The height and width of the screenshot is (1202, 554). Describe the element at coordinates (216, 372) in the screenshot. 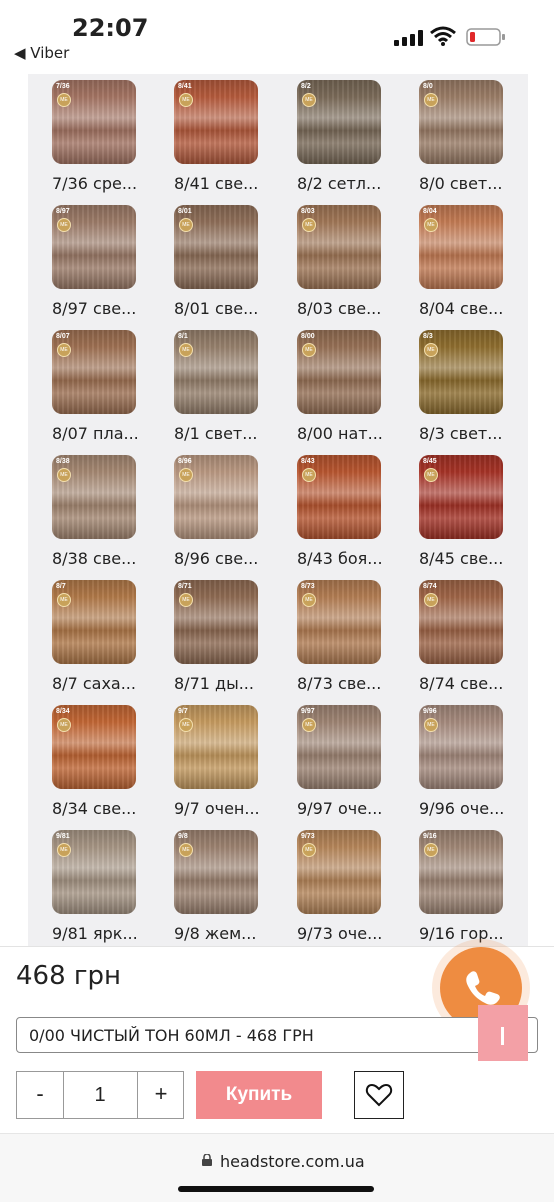

I see `shade-swatch-image: 8/1 ME` at that location.